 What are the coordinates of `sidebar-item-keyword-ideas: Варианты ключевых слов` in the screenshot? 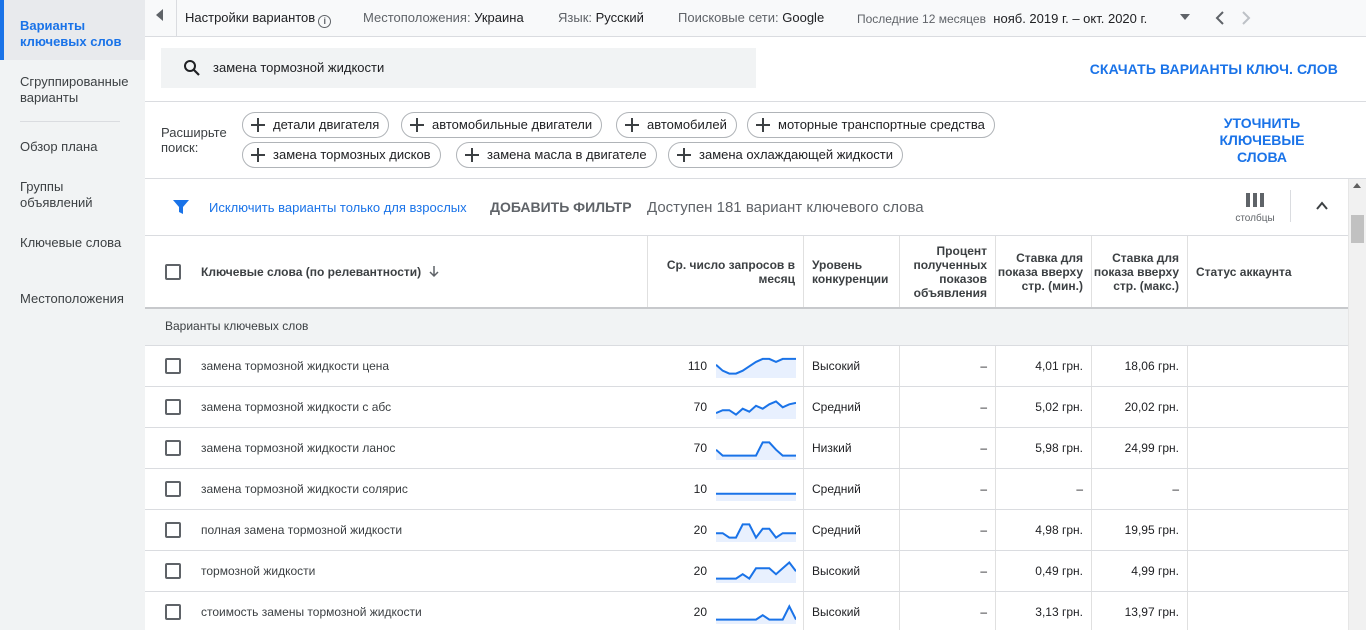 It's located at (72, 30).